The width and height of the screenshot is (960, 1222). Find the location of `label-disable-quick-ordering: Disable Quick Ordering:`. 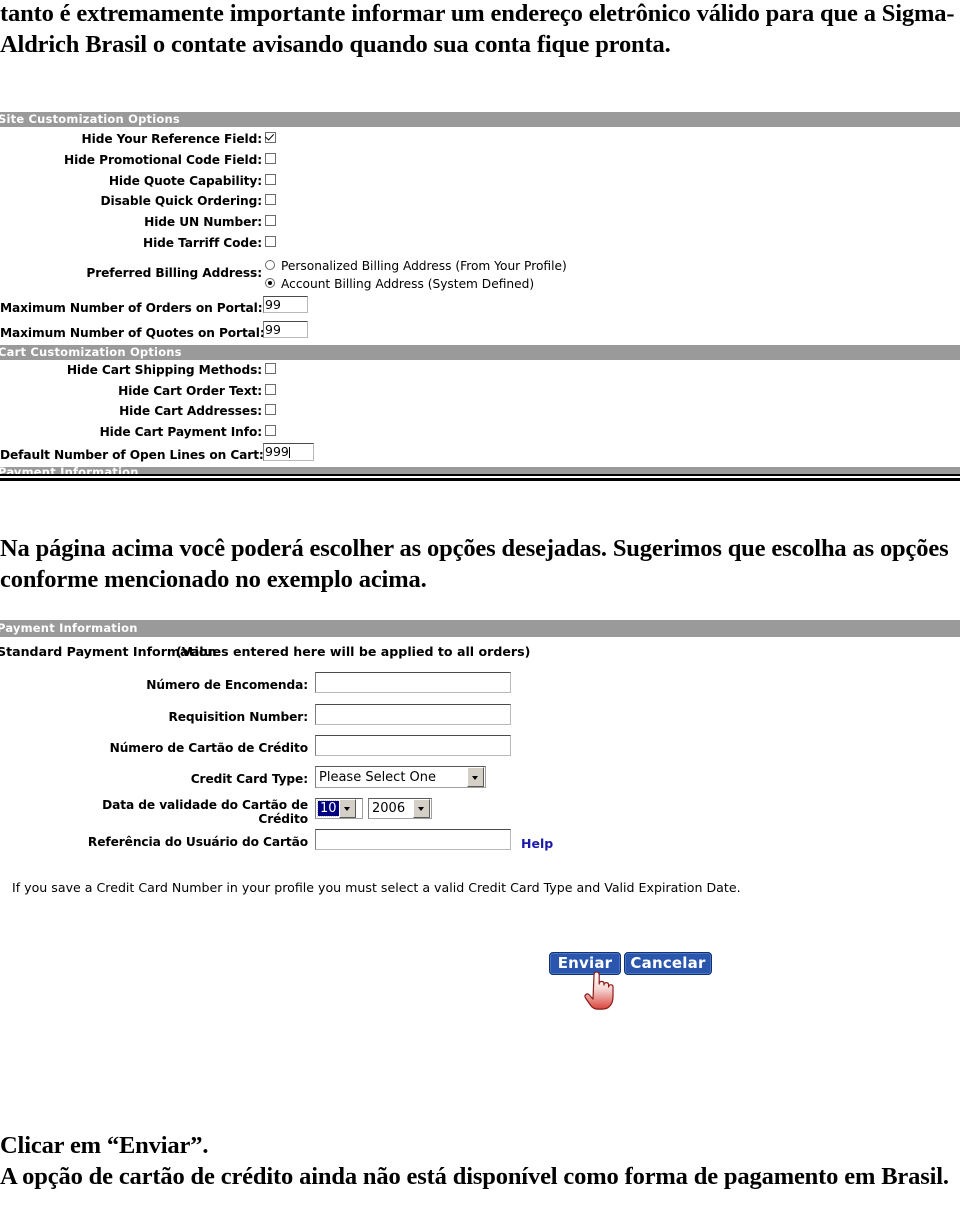

label-disable-quick-ordering: Disable Quick Ordering: is located at coordinates (181, 201).